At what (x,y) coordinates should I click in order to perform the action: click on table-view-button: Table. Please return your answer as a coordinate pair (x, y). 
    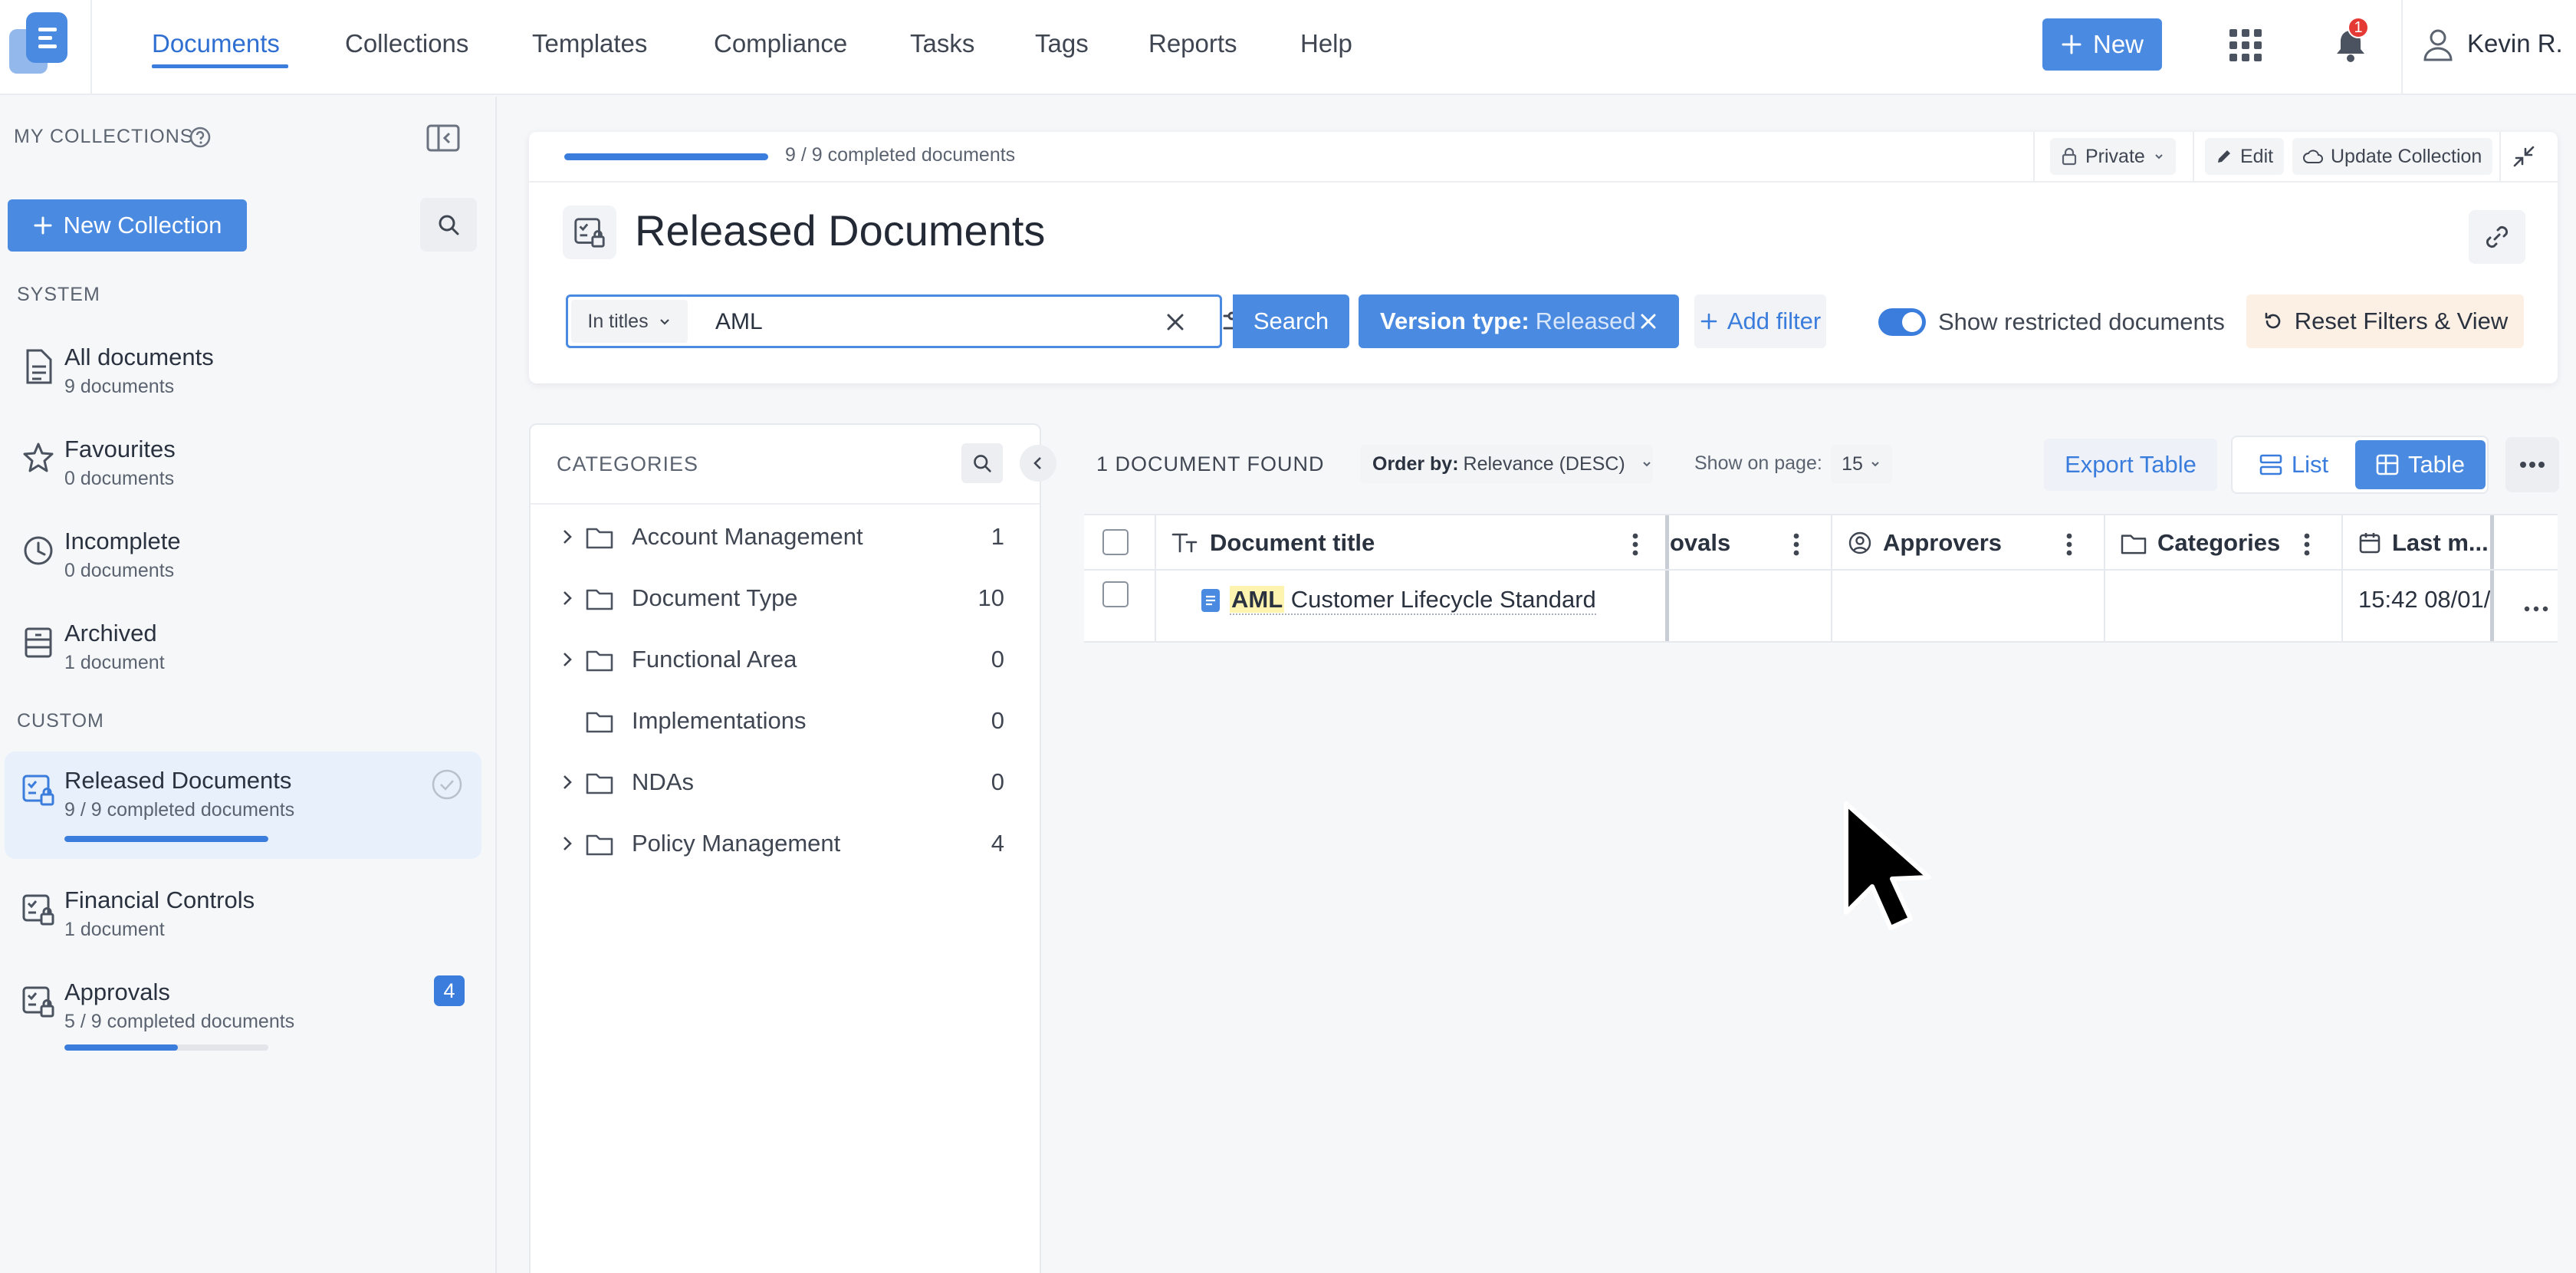
    Looking at the image, I should click on (2421, 464).